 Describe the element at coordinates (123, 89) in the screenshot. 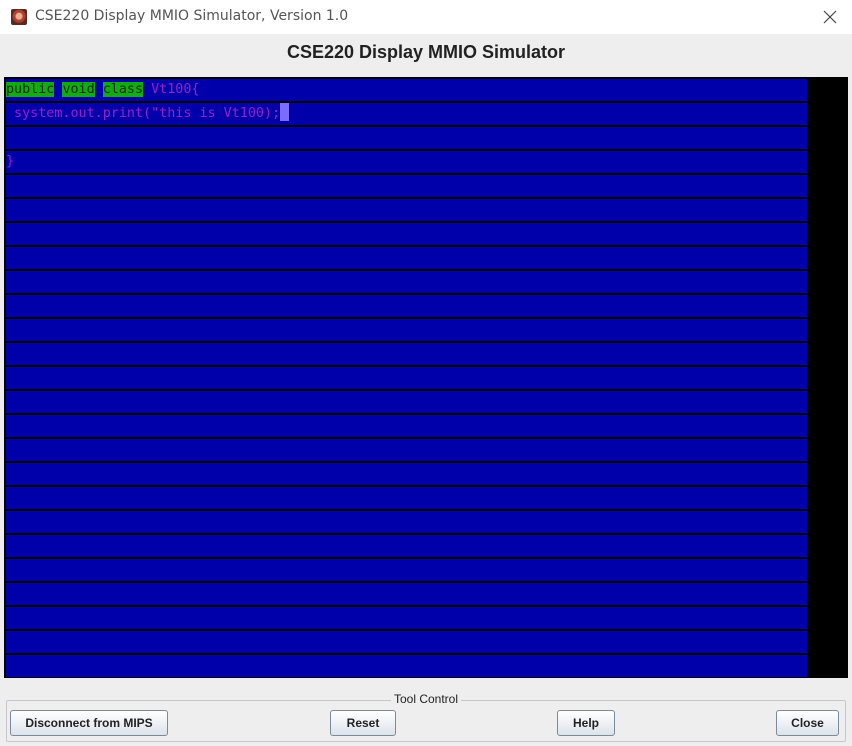

I see `keyword-class: class` at that location.